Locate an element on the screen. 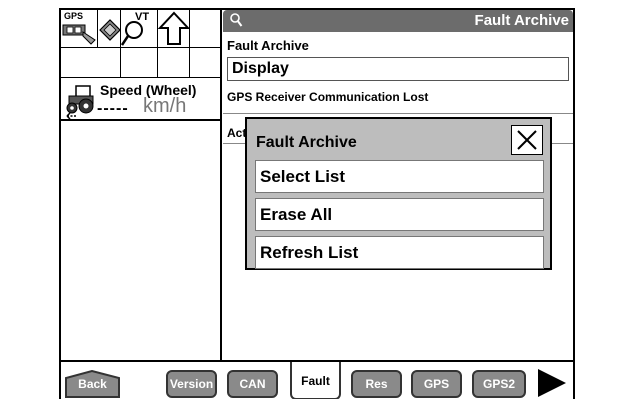 The width and height of the screenshot is (628, 399). tab-gps: GPS is located at coordinates (436, 384).